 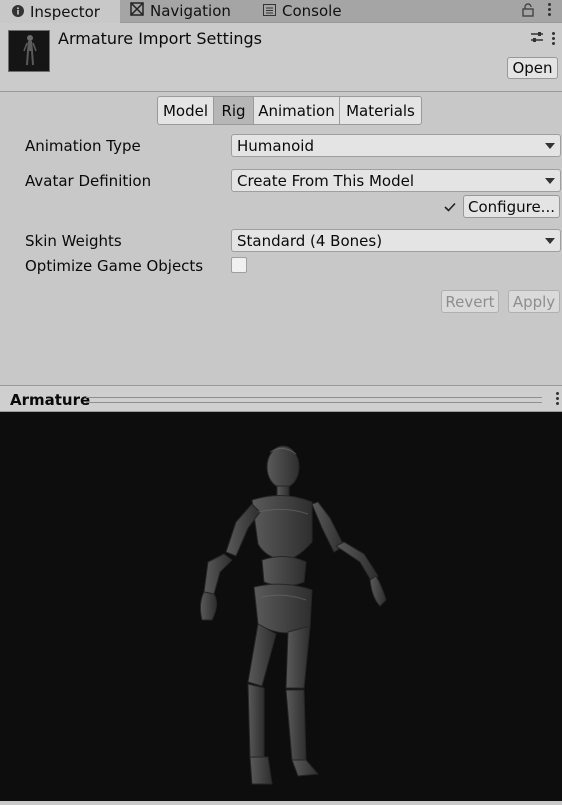 I want to click on humanoid-model-figure, so click(x=293, y=615).